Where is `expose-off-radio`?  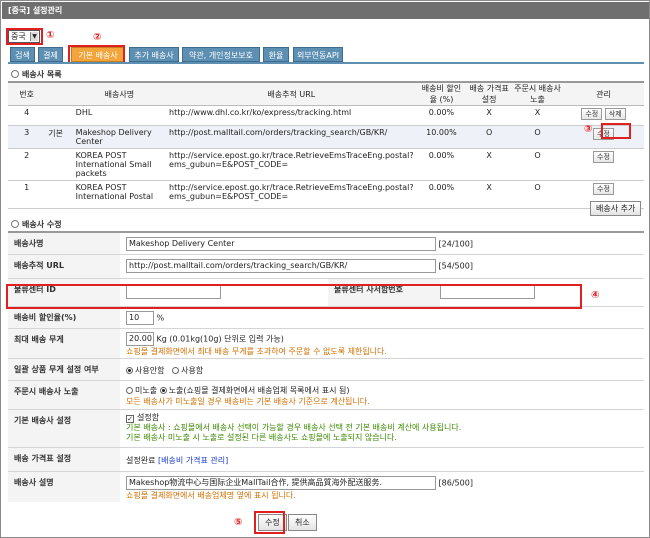 expose-off-radio is located at coordinates (129, 390).